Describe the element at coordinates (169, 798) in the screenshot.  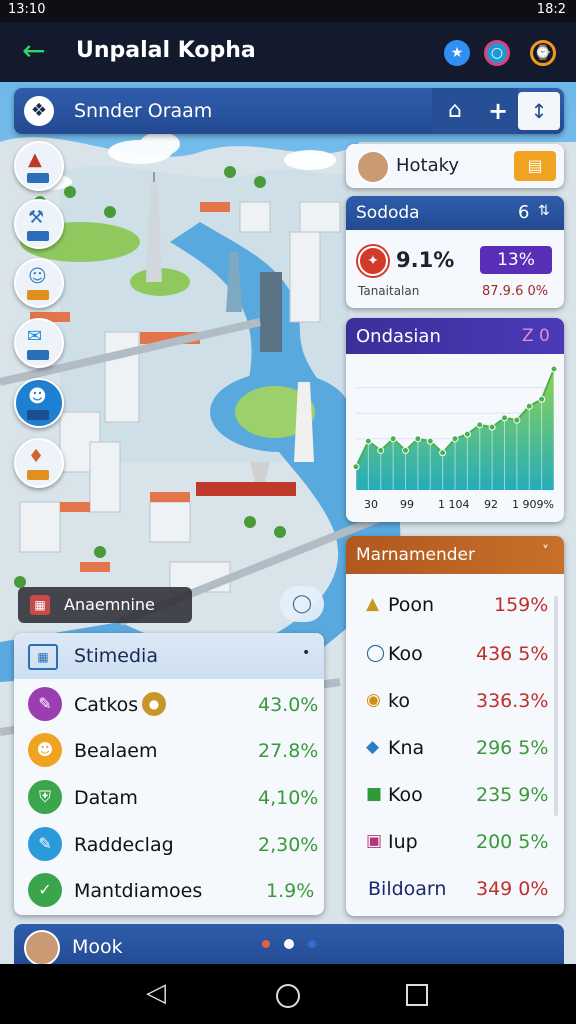
I see `list-item: ⛨ Datam 4,10%` at that location.